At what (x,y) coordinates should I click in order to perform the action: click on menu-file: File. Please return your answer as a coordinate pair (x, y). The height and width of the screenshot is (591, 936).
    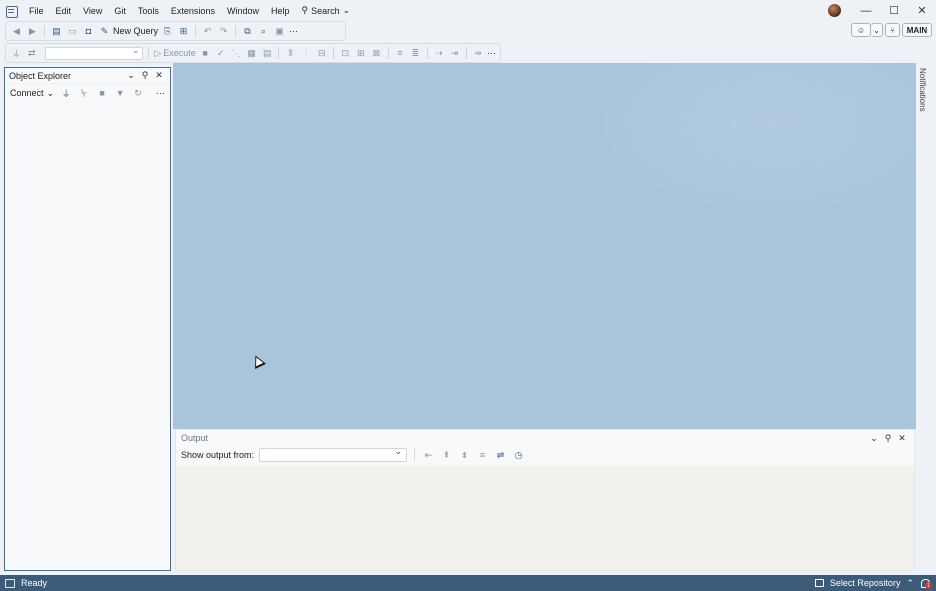
    Looking at the image, I should click on (36, 11).